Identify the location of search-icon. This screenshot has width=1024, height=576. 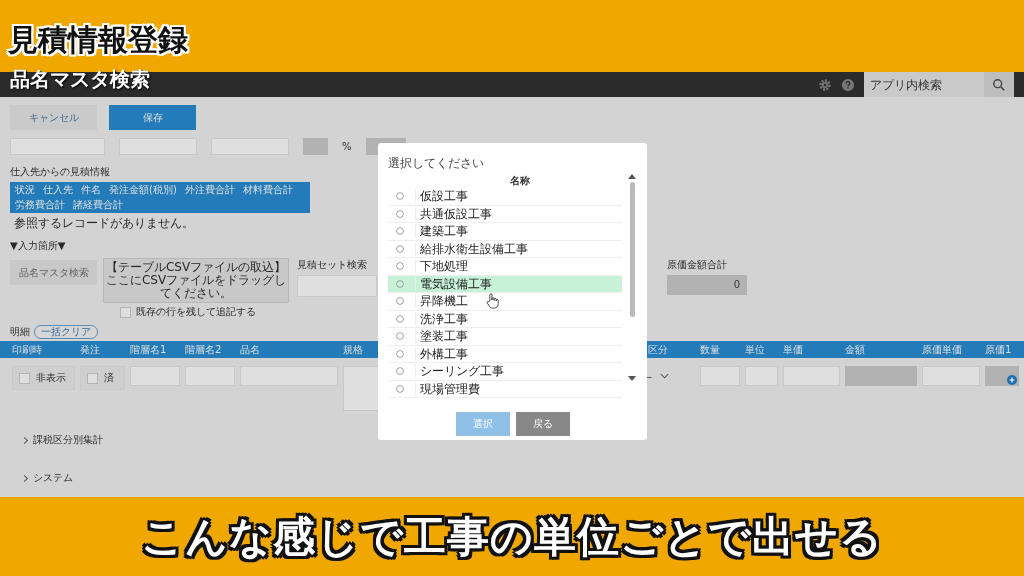
(999, 84).